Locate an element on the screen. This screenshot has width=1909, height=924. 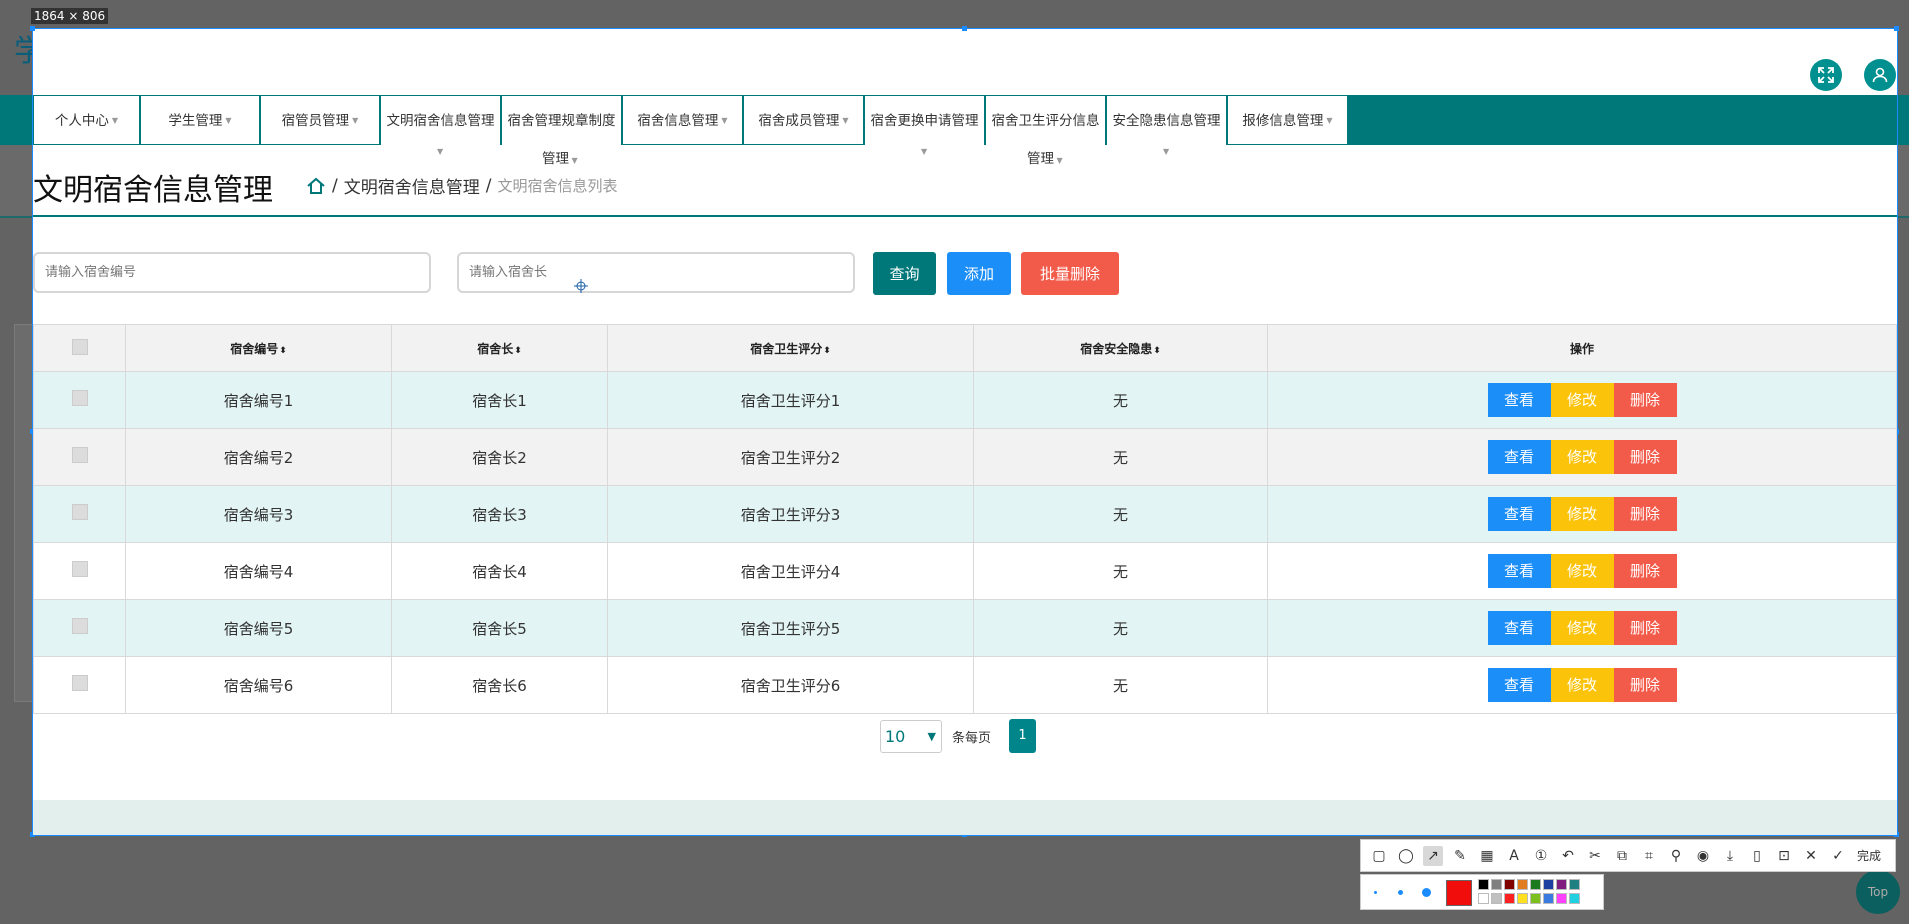
pin-icon: ⚲ is located at coordinates (1676, 856).